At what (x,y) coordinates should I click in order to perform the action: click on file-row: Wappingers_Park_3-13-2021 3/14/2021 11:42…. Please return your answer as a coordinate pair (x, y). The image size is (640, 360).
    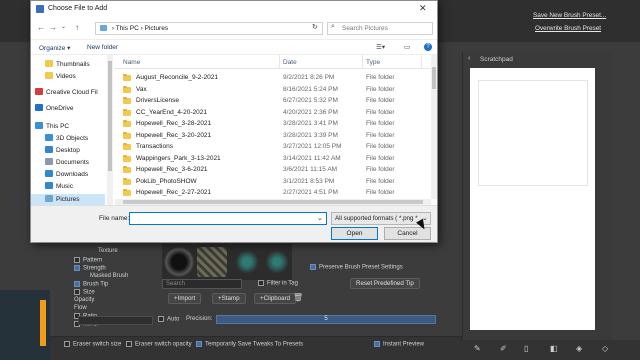
    Looking at the image, I should click on (273, 159).